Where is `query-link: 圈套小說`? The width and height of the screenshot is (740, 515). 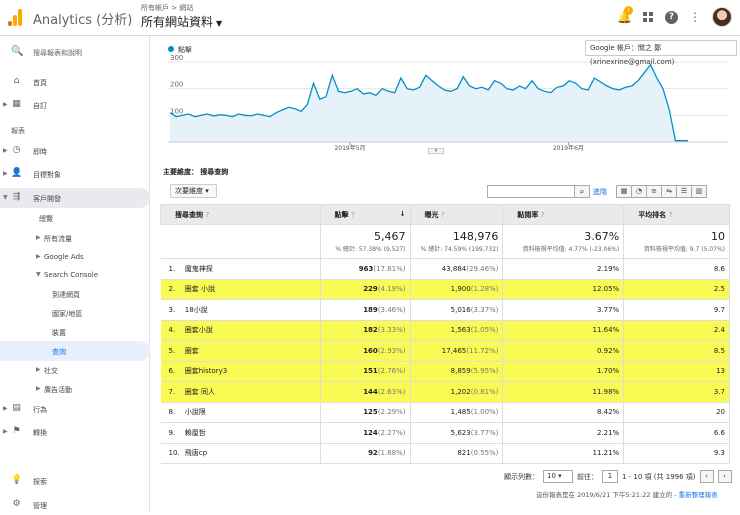
query-link: 圈套小說 is located at coordinates (199, 330).